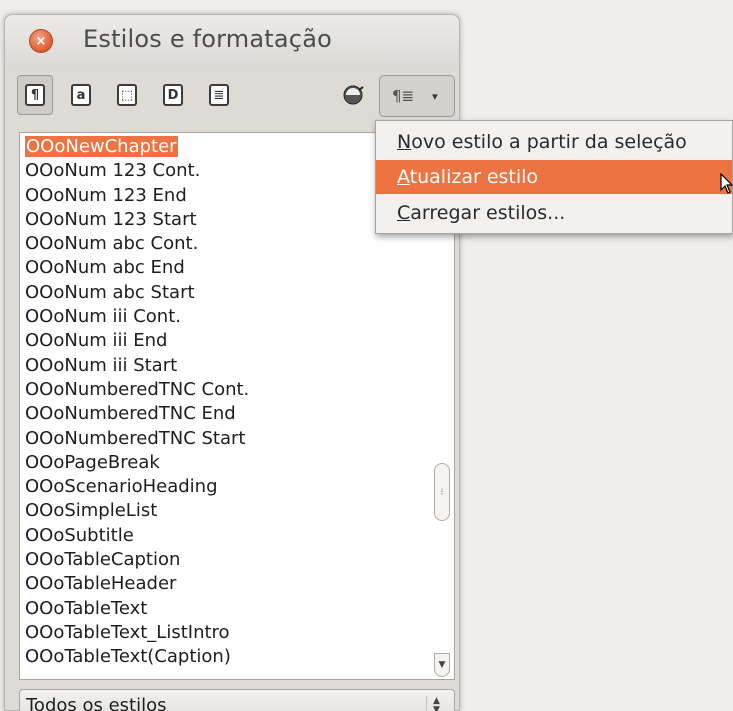 The width and height of the screenshot is (733, 711). What do you see at coordinates (91, 511) in the screenshot?
I see `style-name: OOoSimpleList` at bounding box center [91, 511].